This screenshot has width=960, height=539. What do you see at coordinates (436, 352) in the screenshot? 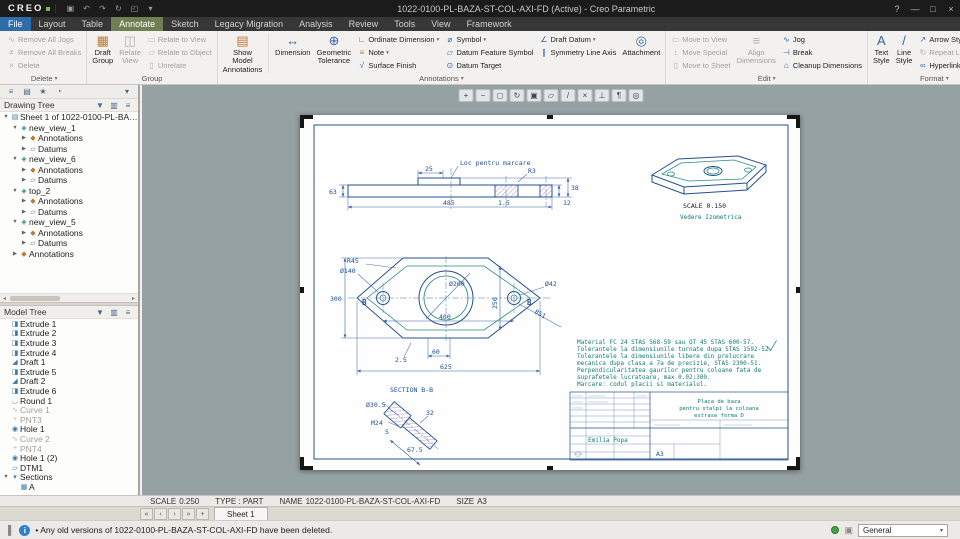
I see `dim-60: 60` at bounding box center [436, 352].